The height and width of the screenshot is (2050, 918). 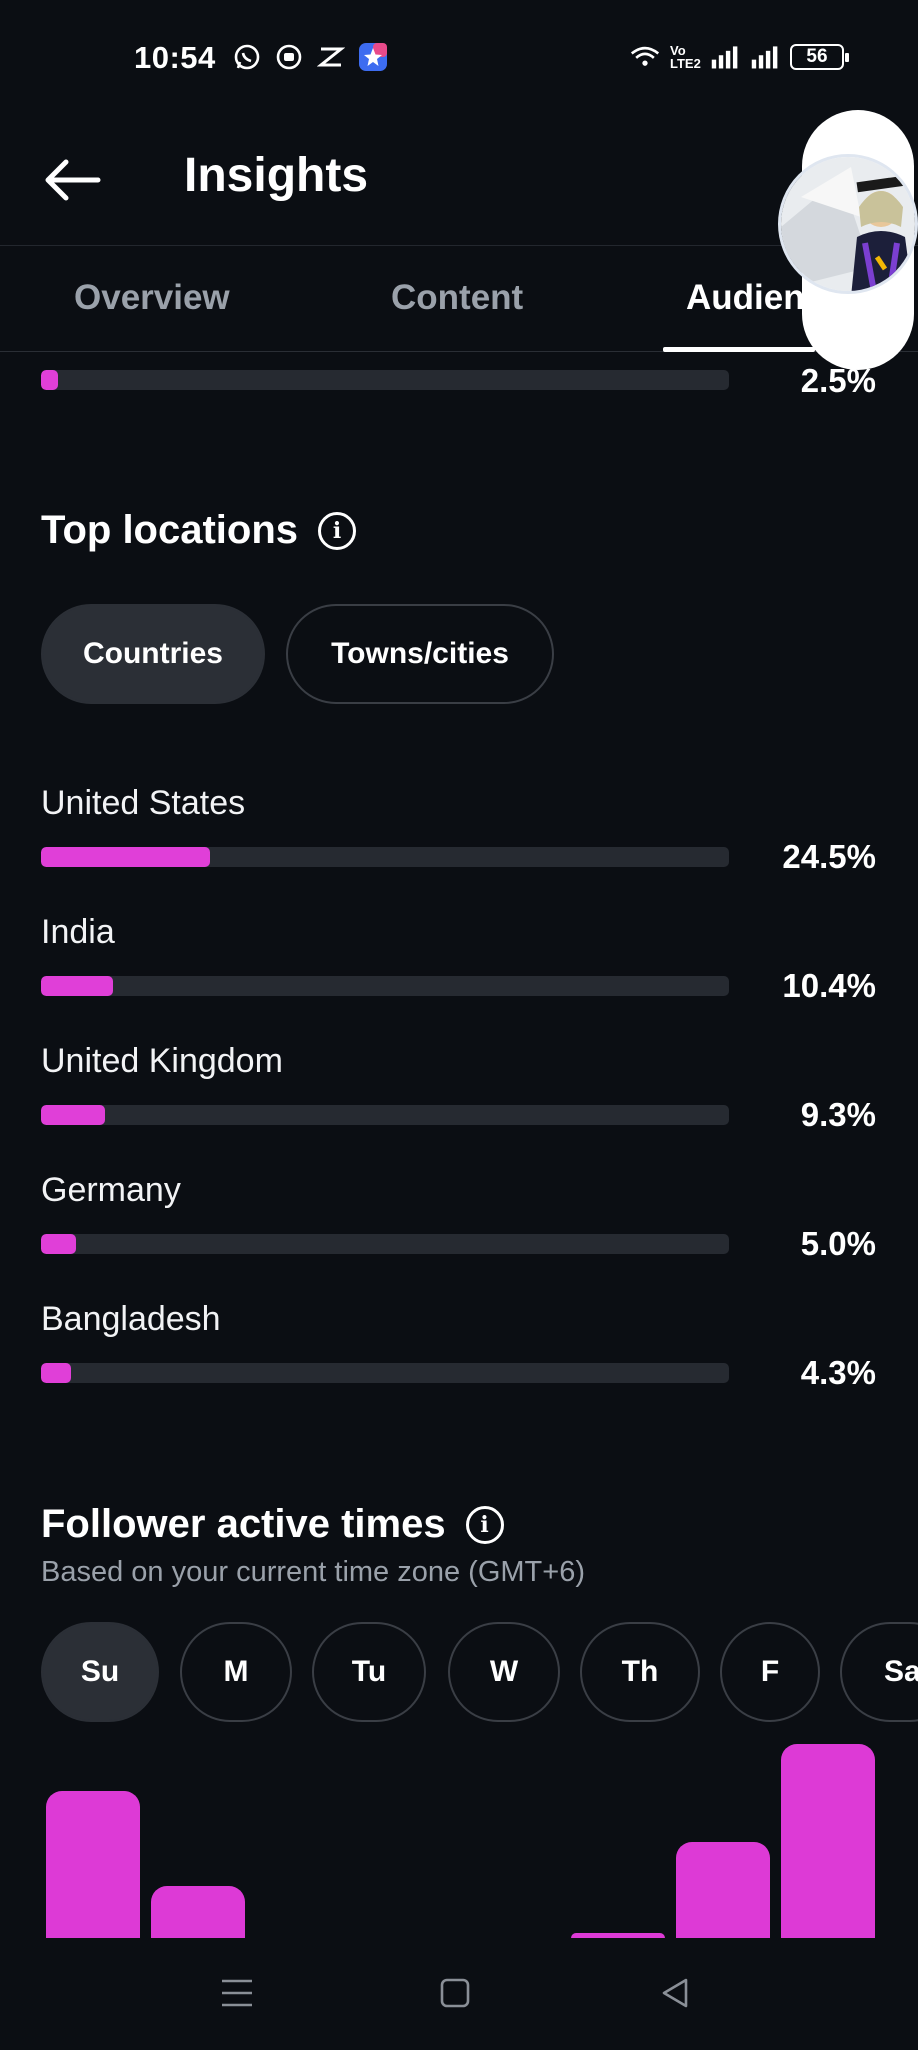 What do you see at coordinates (675, 1993) in the screenshot?
I see `back-triangle-icon` at bounding box center [675, 1993].